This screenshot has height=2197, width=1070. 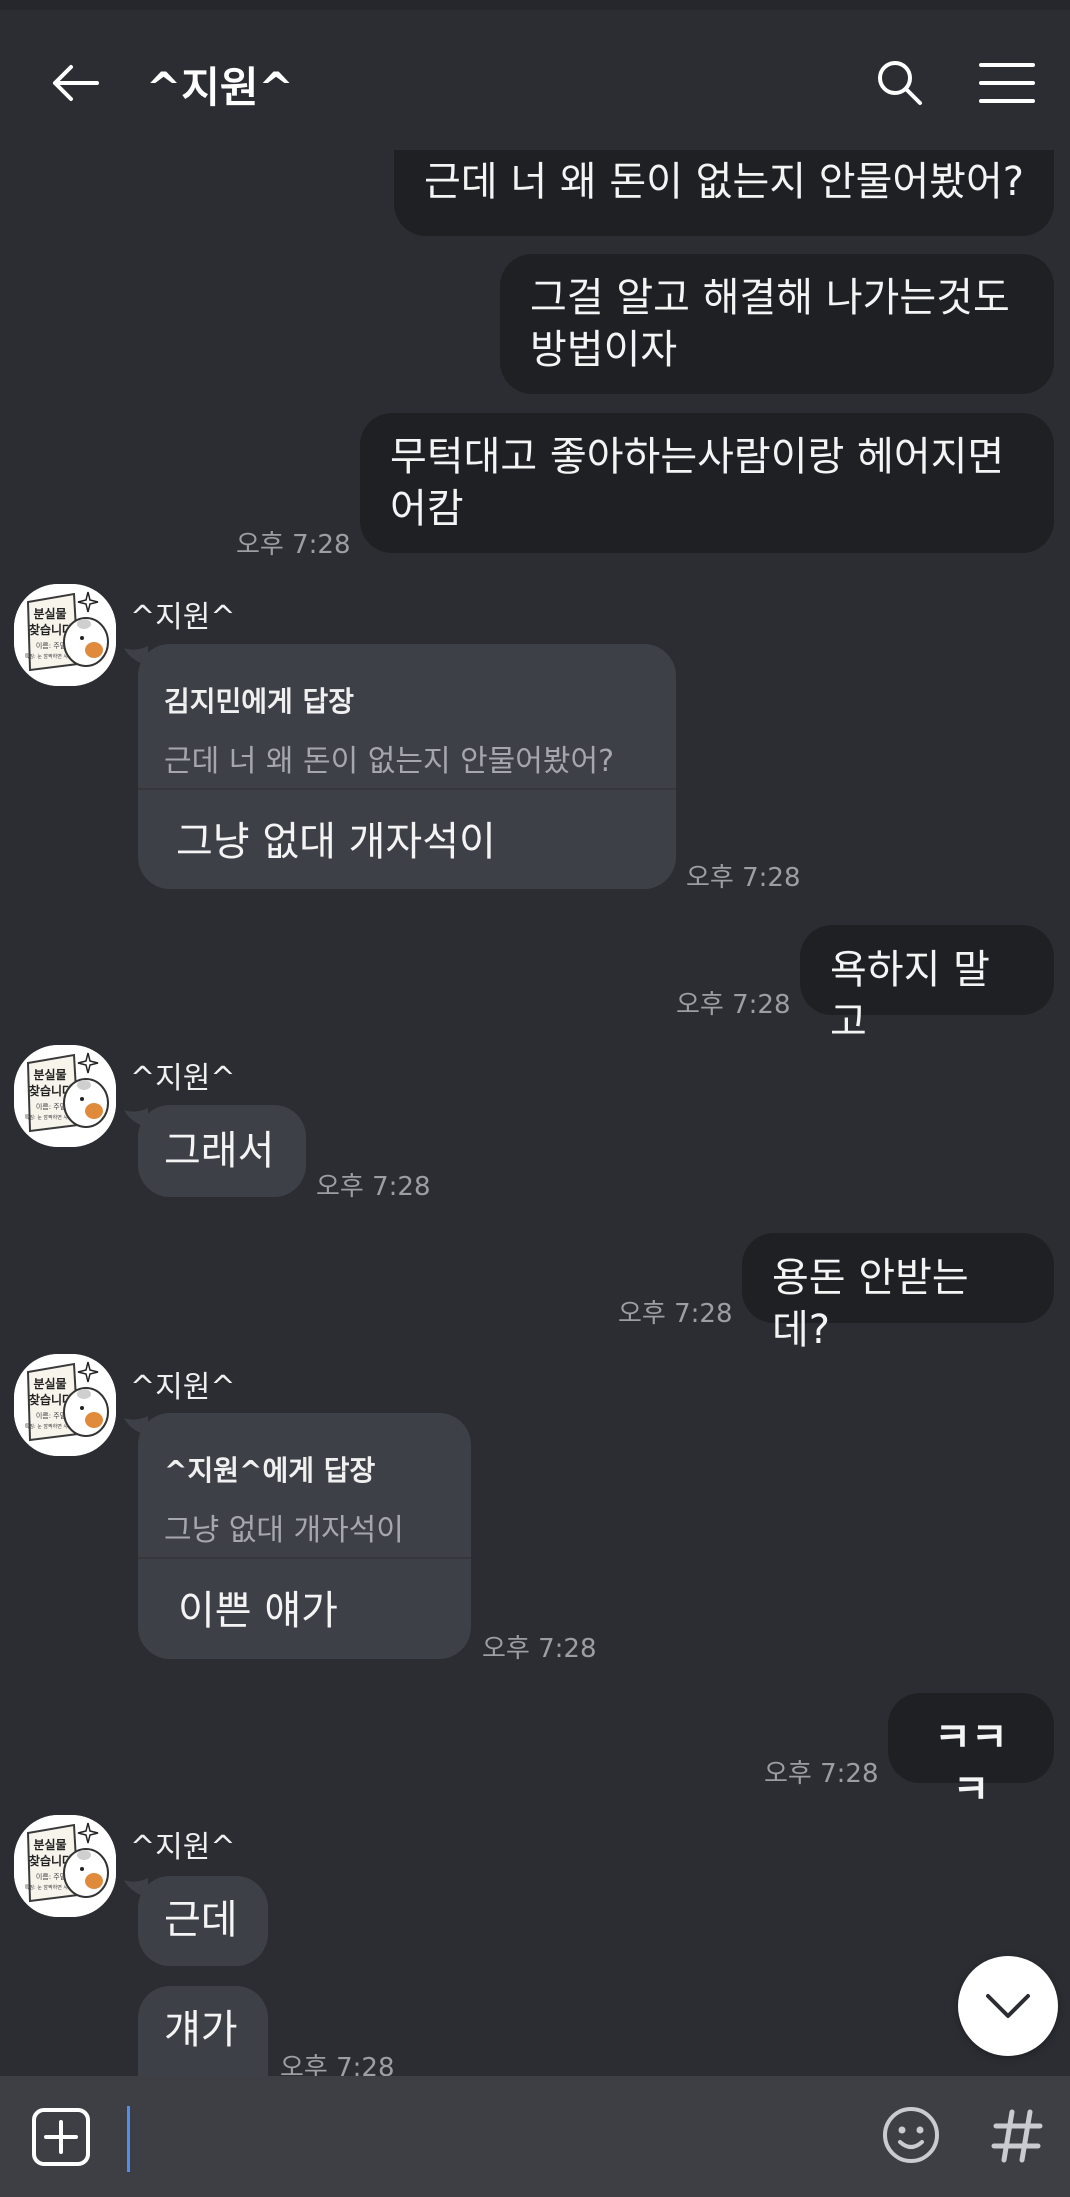 I want to click on my-message-bubble: 근데 너 왜 돈이 없는지 안물어봤어?, so click(x=724, y=193).